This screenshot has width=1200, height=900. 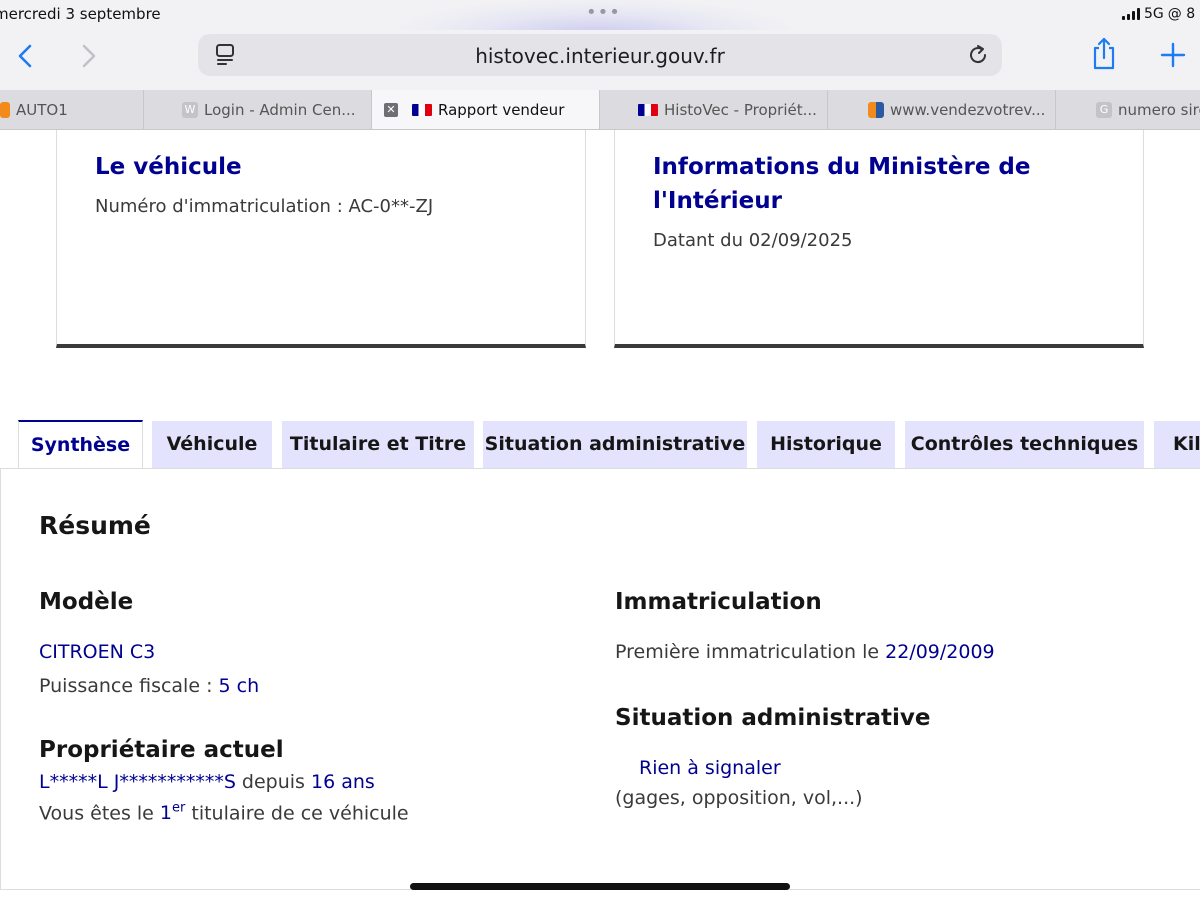 What do you see at coordinates (876, 109) in the screenshot?
I see `site-favicon-icon` at bounding box center [876, 109].